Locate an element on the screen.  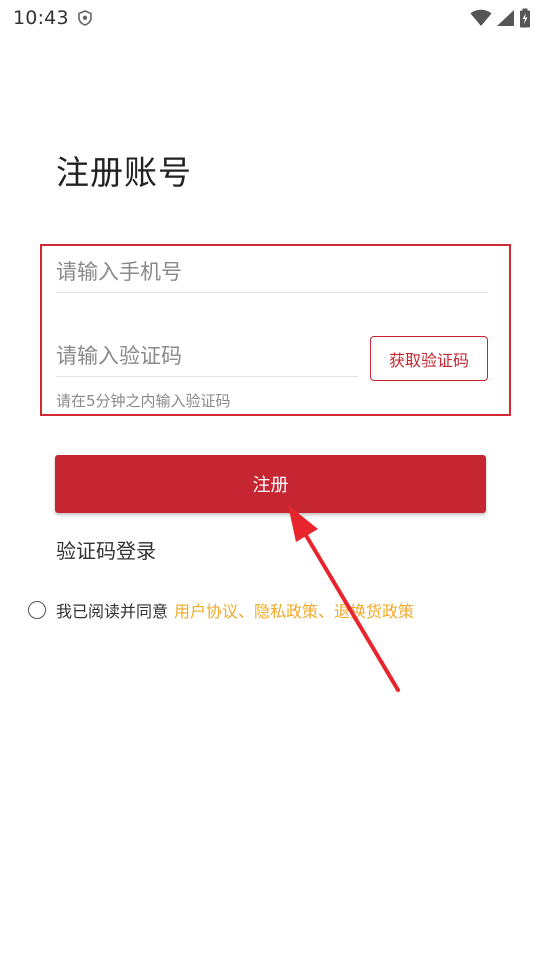
wifi-icon is located at coordinates (481, 17).